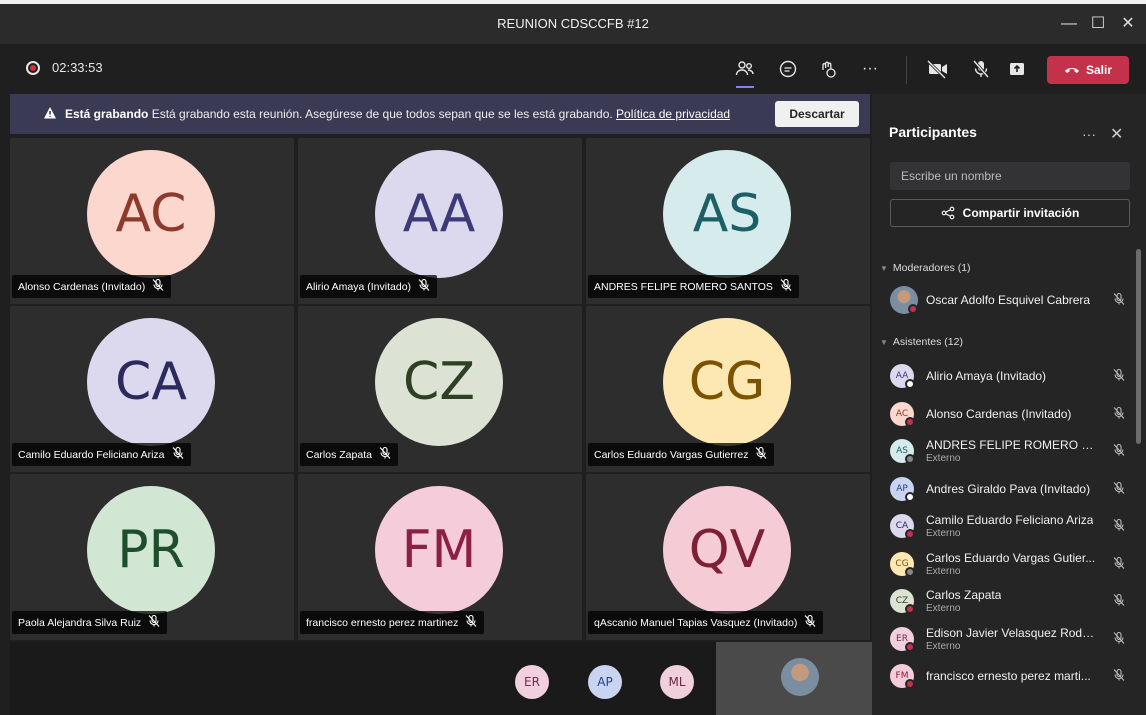 The width and height of the screenshot is (1146, 715). Describe the element at coordinates (82, 286) in the screenshot. I see `participant-name: Alonso Cardenas (Invitado)` at that location.